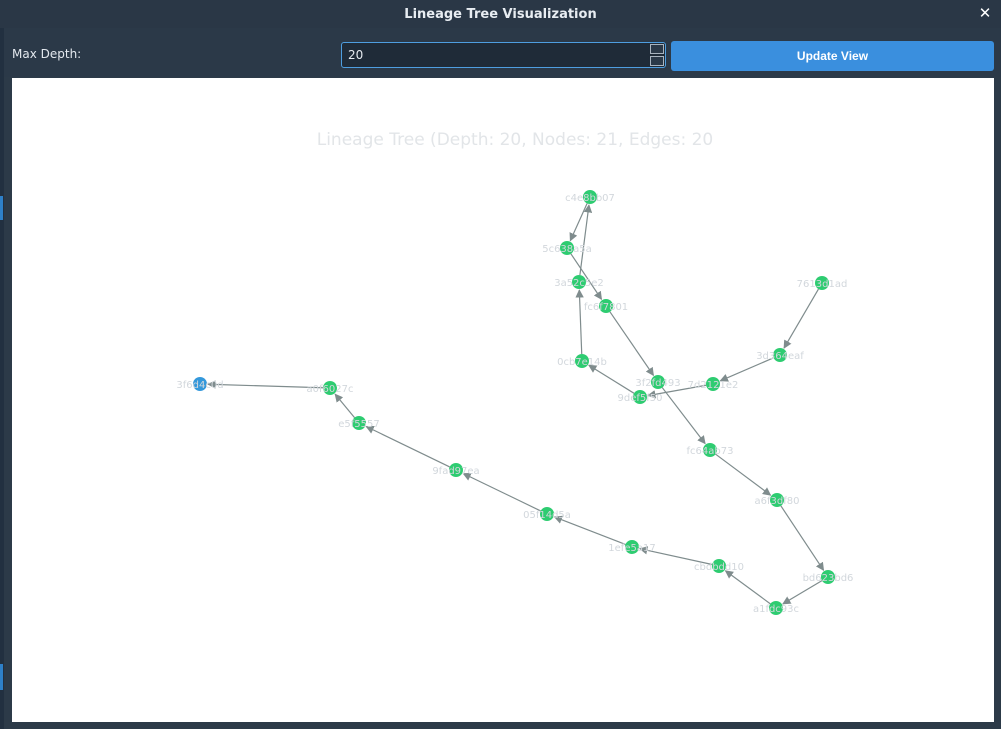 The height and width of the screenshot is (729, 1001). Describe the element at coordinates (492, 55) in the screenshot. I see `max-depth-input` at that location.